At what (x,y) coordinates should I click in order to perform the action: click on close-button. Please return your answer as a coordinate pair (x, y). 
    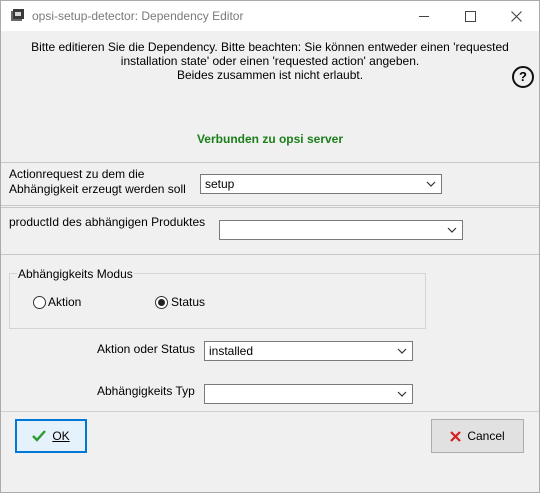
    Looking at the image, I should click on (516, 16).